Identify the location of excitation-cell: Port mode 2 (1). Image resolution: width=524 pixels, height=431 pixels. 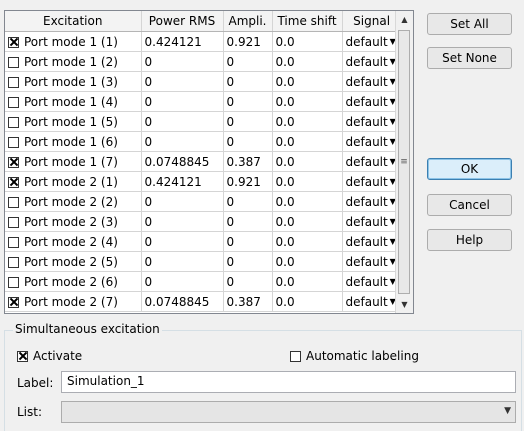
(73, 181).